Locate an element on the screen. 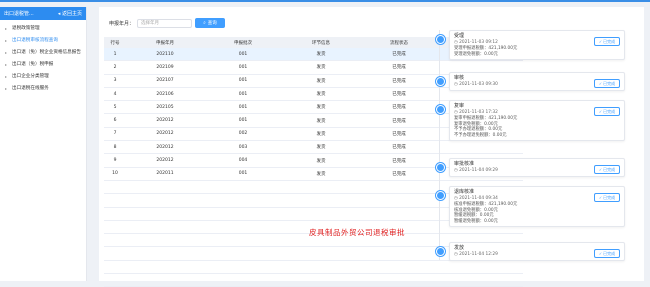  timeline-line is located at coordinates (439, 145).